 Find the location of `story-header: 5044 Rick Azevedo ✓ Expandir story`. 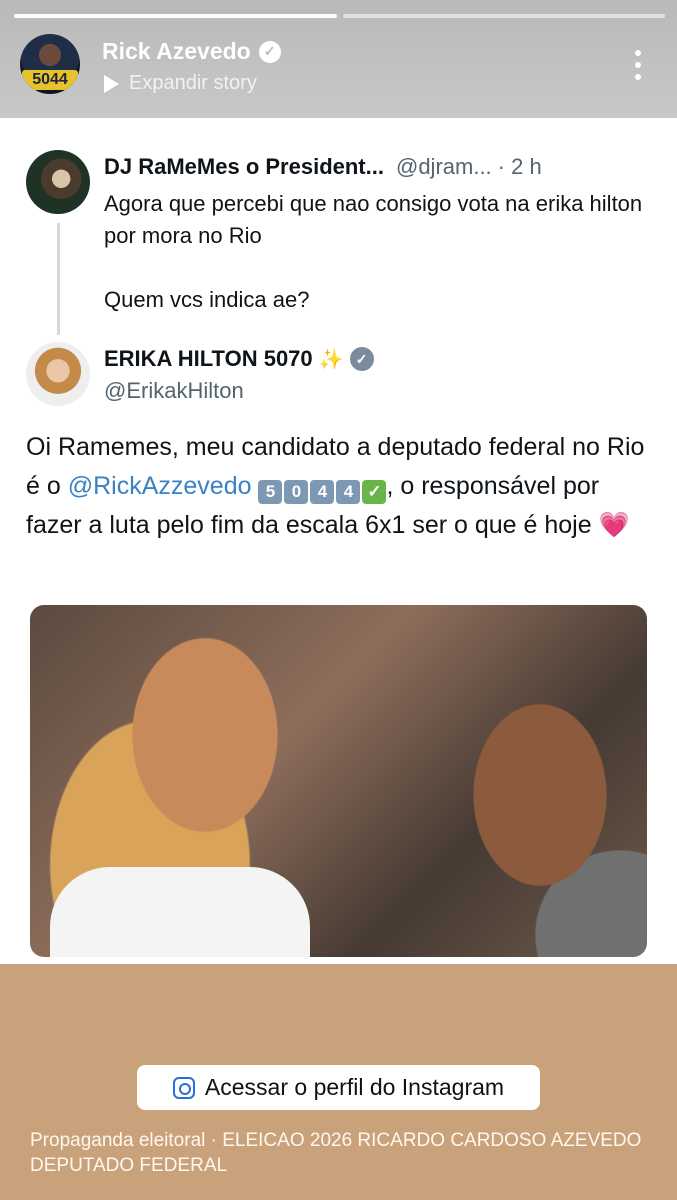

story-header: 5044 Rick Azevedo ✓ Expandir story is located at coordinates (338, 59).